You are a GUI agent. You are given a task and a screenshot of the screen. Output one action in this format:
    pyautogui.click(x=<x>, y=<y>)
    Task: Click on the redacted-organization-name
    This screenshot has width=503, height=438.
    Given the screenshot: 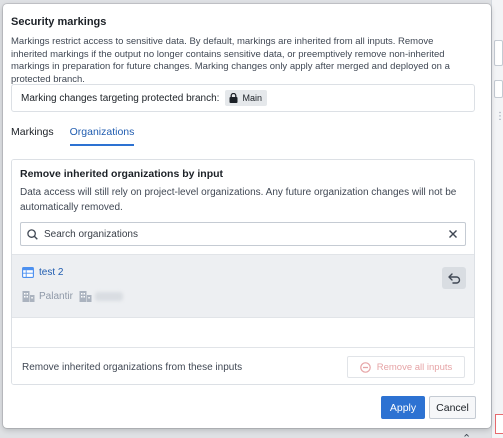 What is the action you would take?
    pyautogui.click(x=108, y=296)
    